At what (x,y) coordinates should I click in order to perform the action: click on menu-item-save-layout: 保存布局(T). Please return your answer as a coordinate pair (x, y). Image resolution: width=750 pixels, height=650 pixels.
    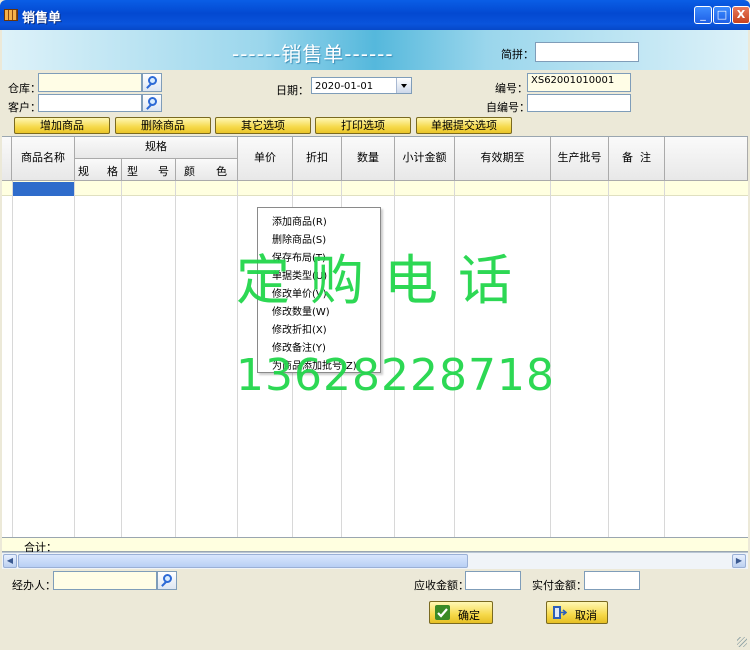
    Looking at the image, I should click on (299, 256).